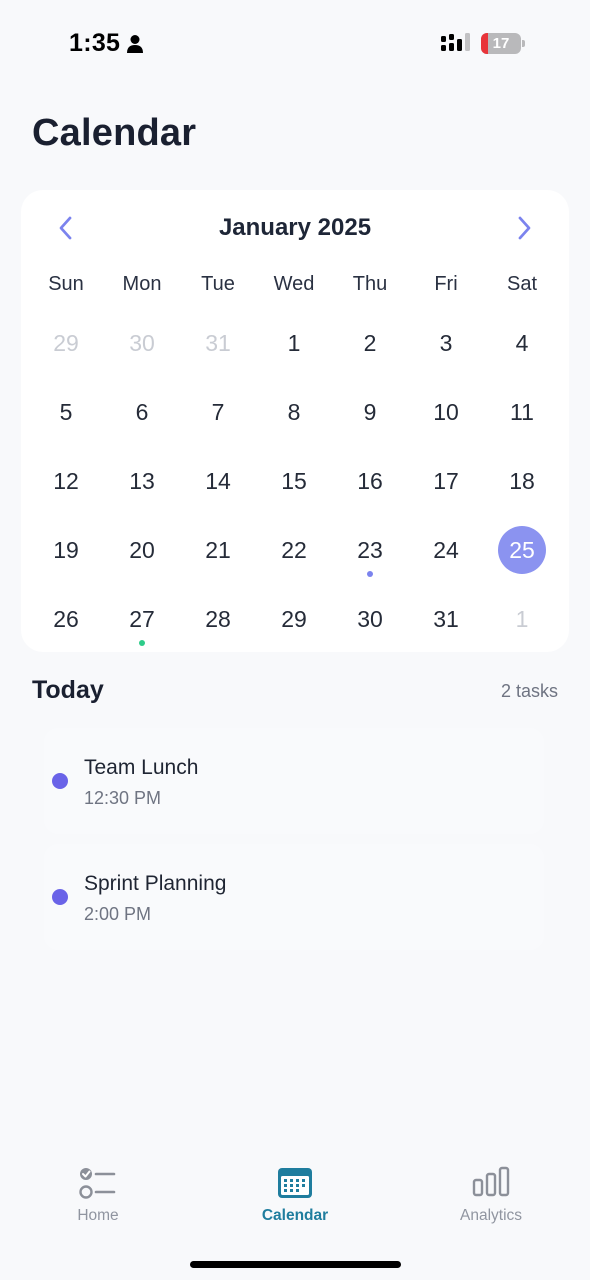 Image resolution: width=590 pixels, height=1280 pixels. I want to click on weekday-label: Sat, so click(522, 284).